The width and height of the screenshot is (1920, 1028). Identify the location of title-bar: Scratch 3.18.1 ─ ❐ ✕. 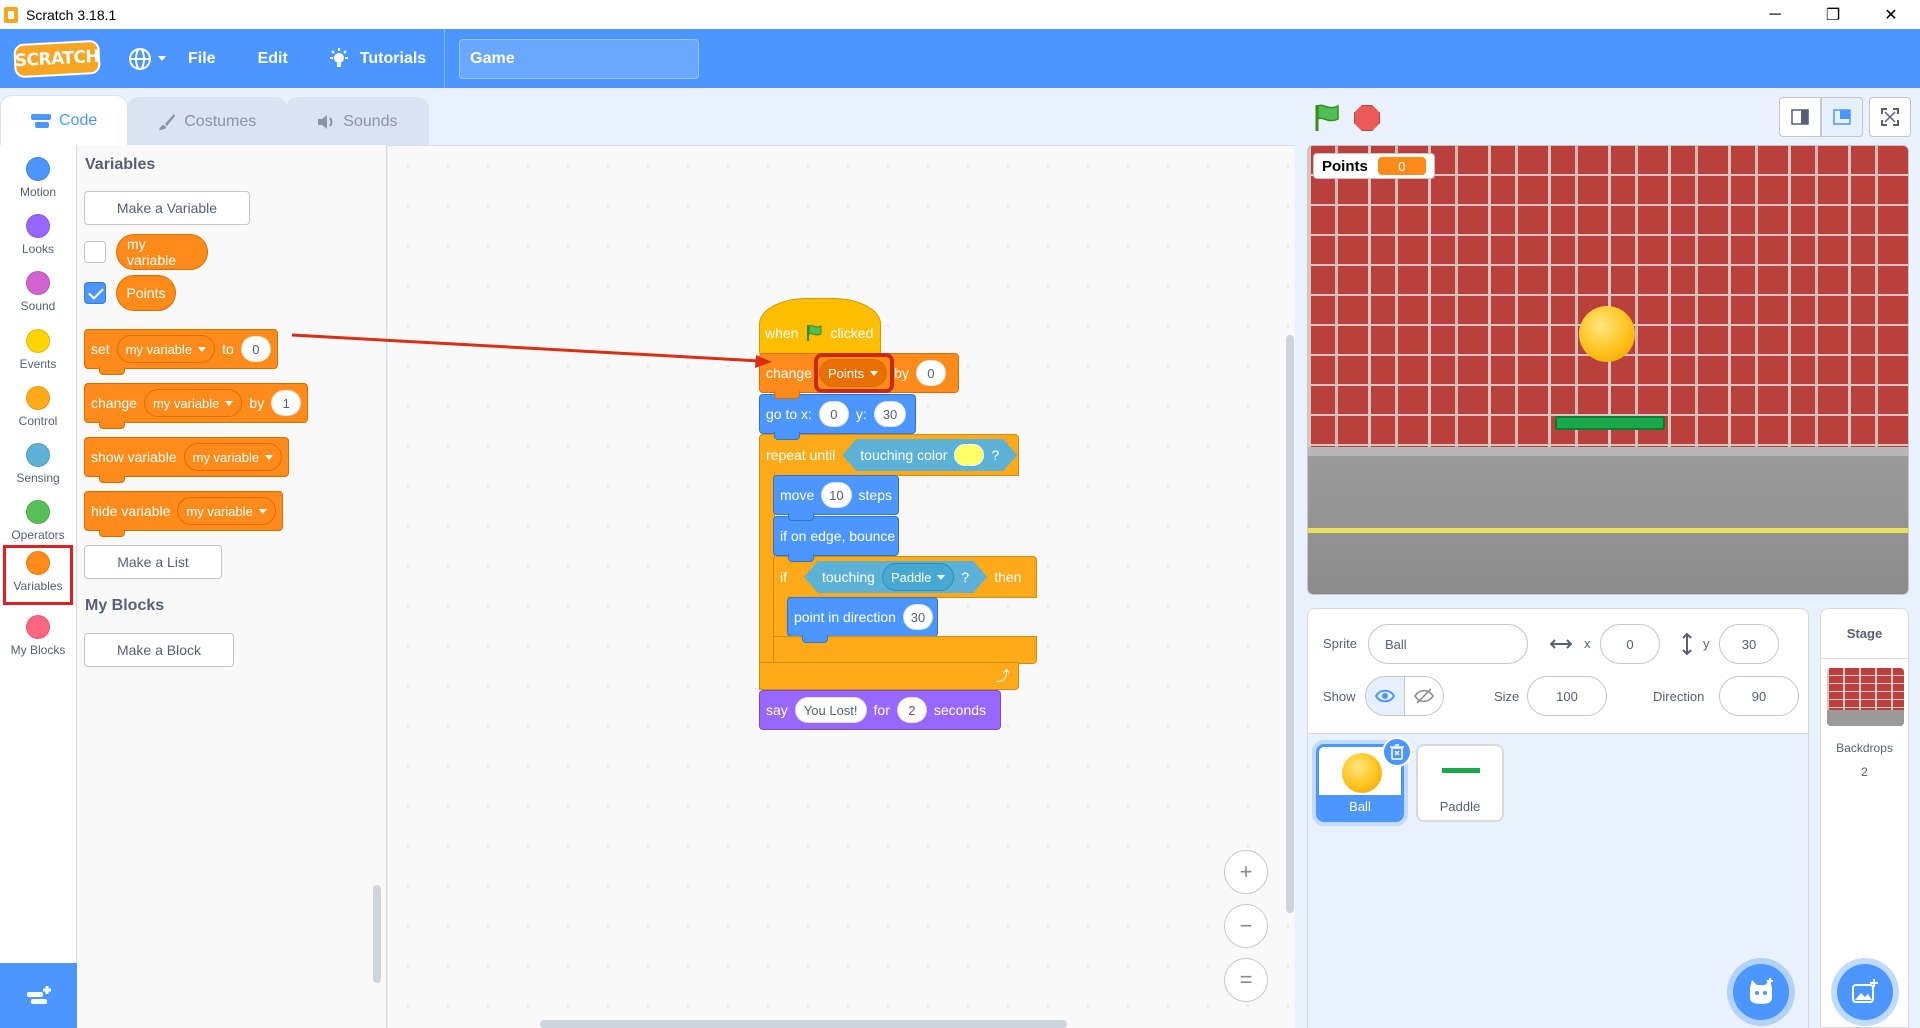
(960, 14).